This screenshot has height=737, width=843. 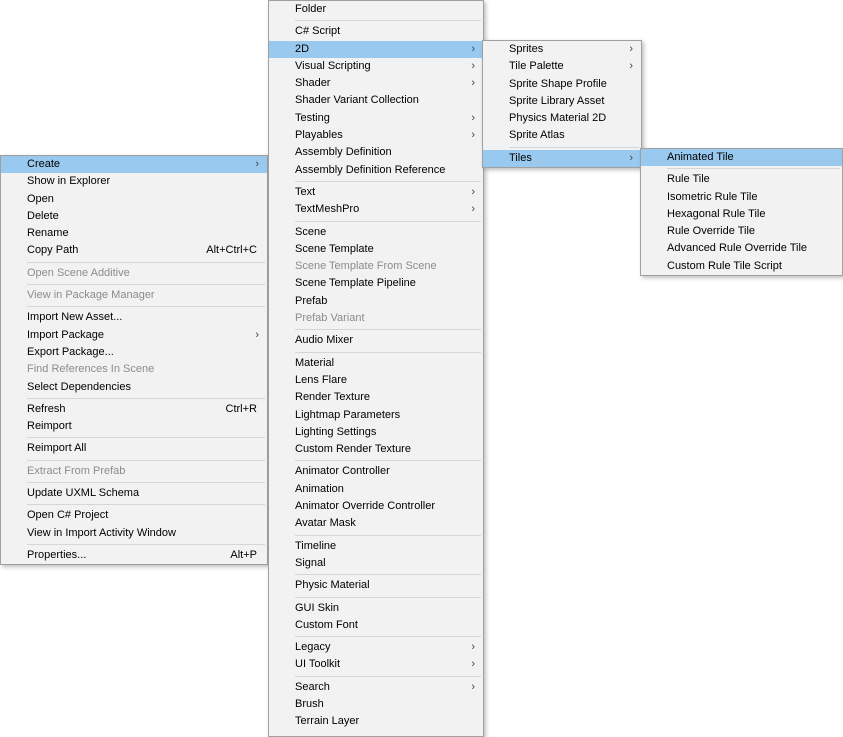 What do you see at coordinates (321, 379) in the screenshot?
I see `menu-item-label: Lens Flare` at bounding box center [321, 379].